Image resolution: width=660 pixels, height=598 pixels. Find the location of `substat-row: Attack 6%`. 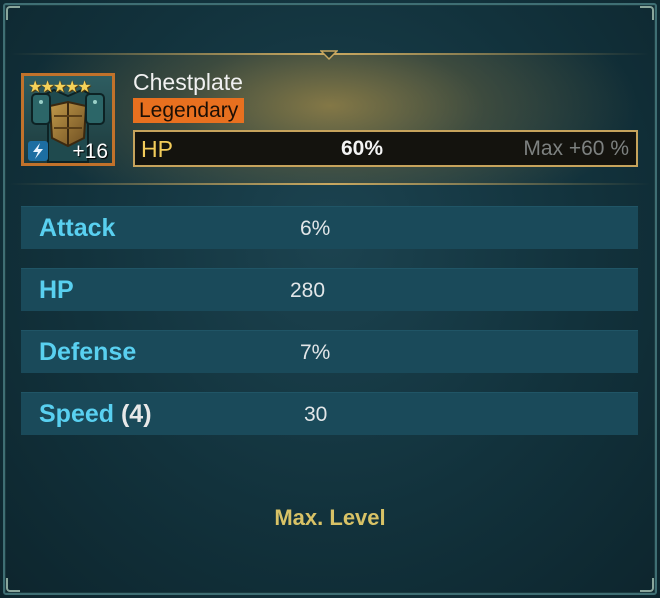

substat-row: Attack 6% is located at coordinates (329, 227).